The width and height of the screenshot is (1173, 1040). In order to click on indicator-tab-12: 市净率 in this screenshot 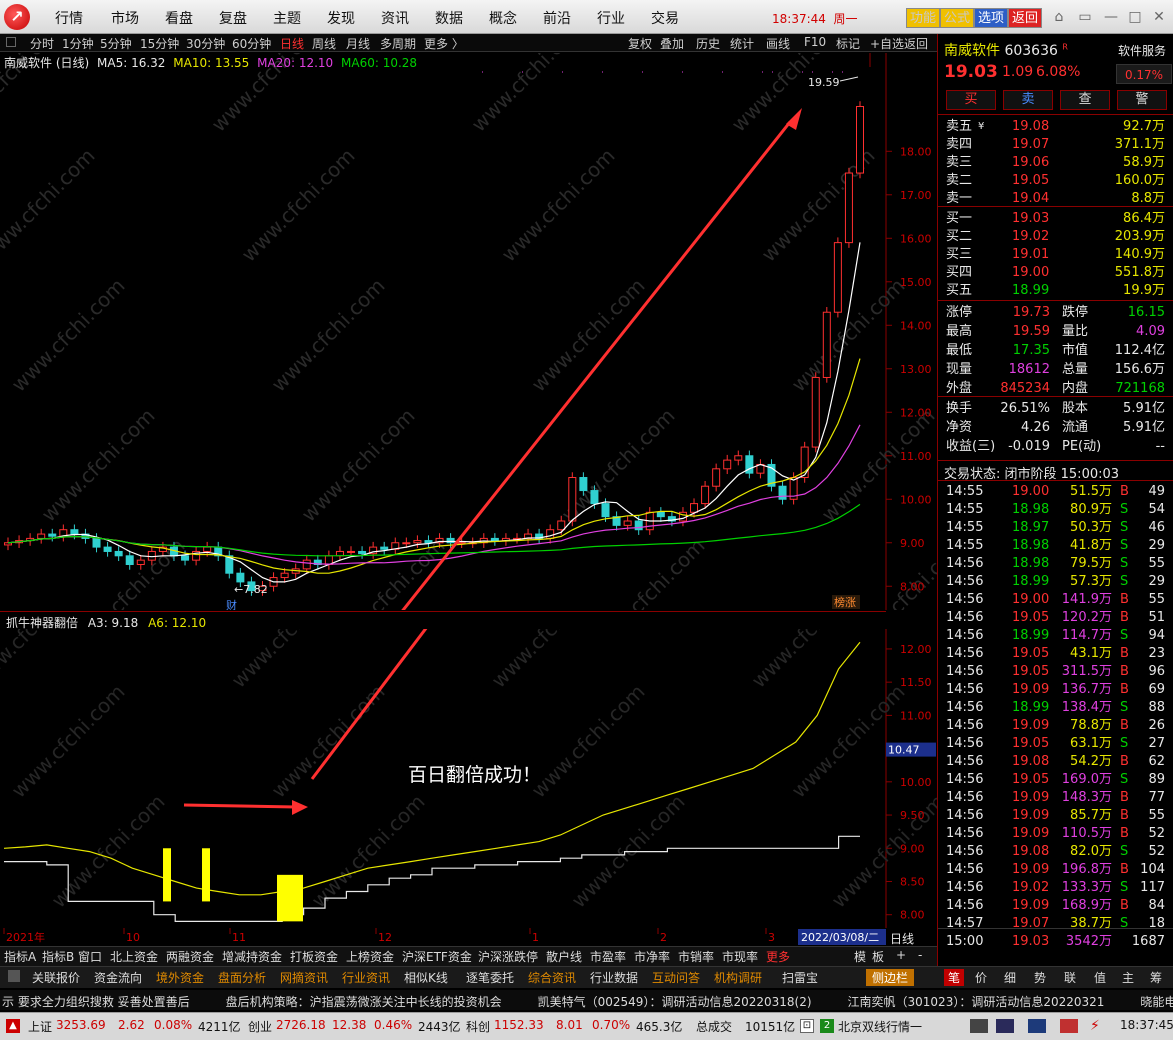, I will do `click(652, 956)`.